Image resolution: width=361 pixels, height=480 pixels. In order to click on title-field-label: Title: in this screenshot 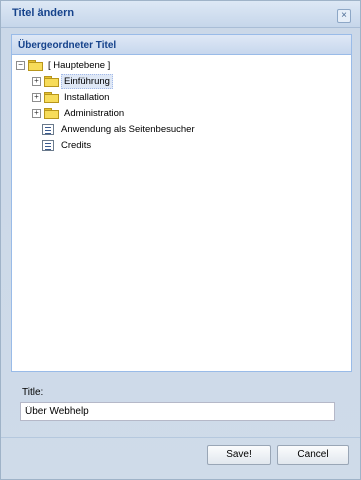, I will do `click(33, 392)`.